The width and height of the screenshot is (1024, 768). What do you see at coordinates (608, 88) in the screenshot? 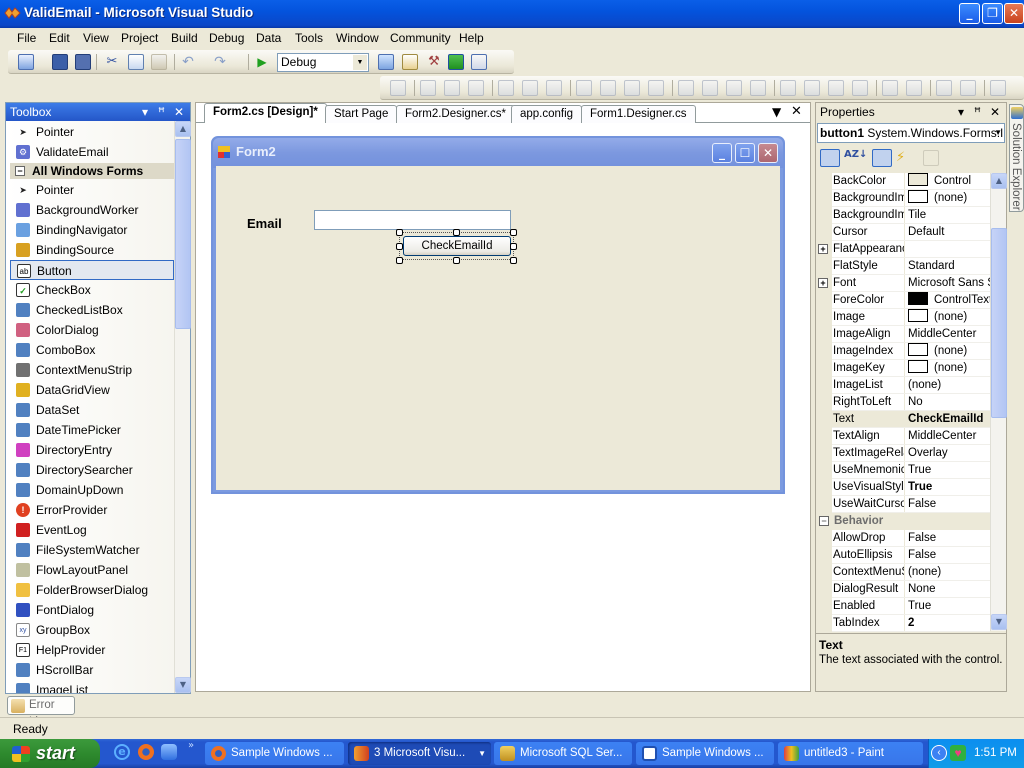
I see `make-same-height-icon` at bounding box center [608, 88].